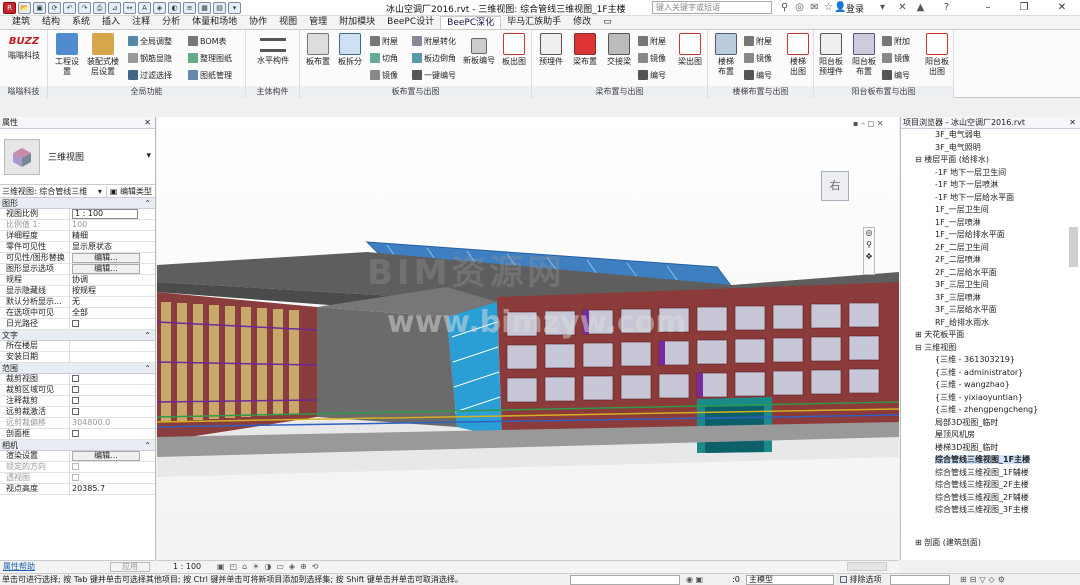 The width and height of the screenshot is (1080, 585). I want to click on steering-wheel-icon: ◎, so click(869, 234).